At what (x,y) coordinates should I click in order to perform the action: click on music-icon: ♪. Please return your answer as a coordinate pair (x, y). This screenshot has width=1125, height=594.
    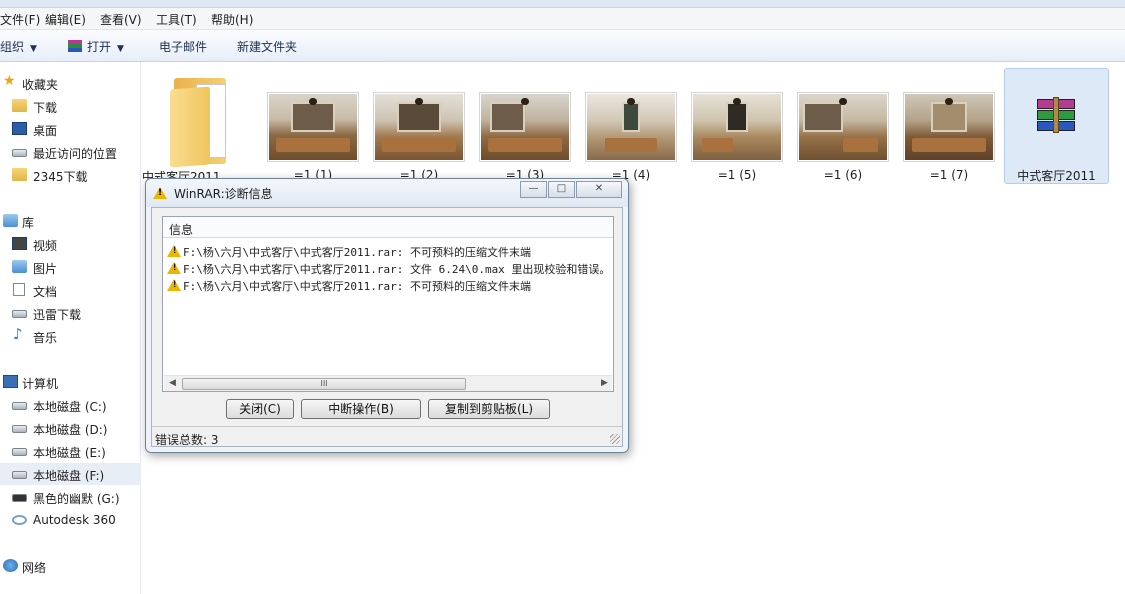
    Looking at the image, I should click on (18, 334).